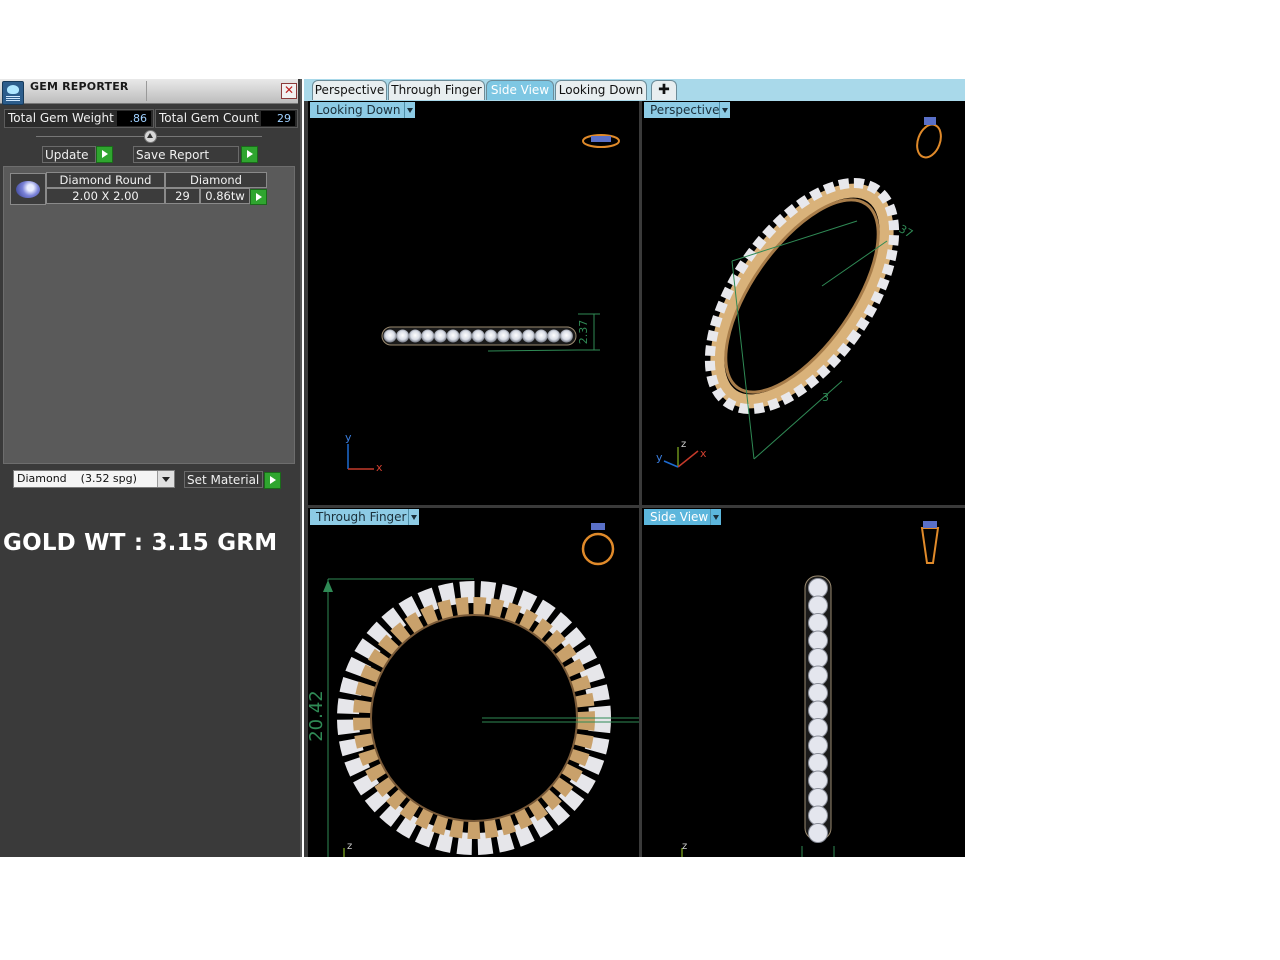 The image size is (1280, 960). I want to click on viewport-side-view: z Side View, so click(803, 682).